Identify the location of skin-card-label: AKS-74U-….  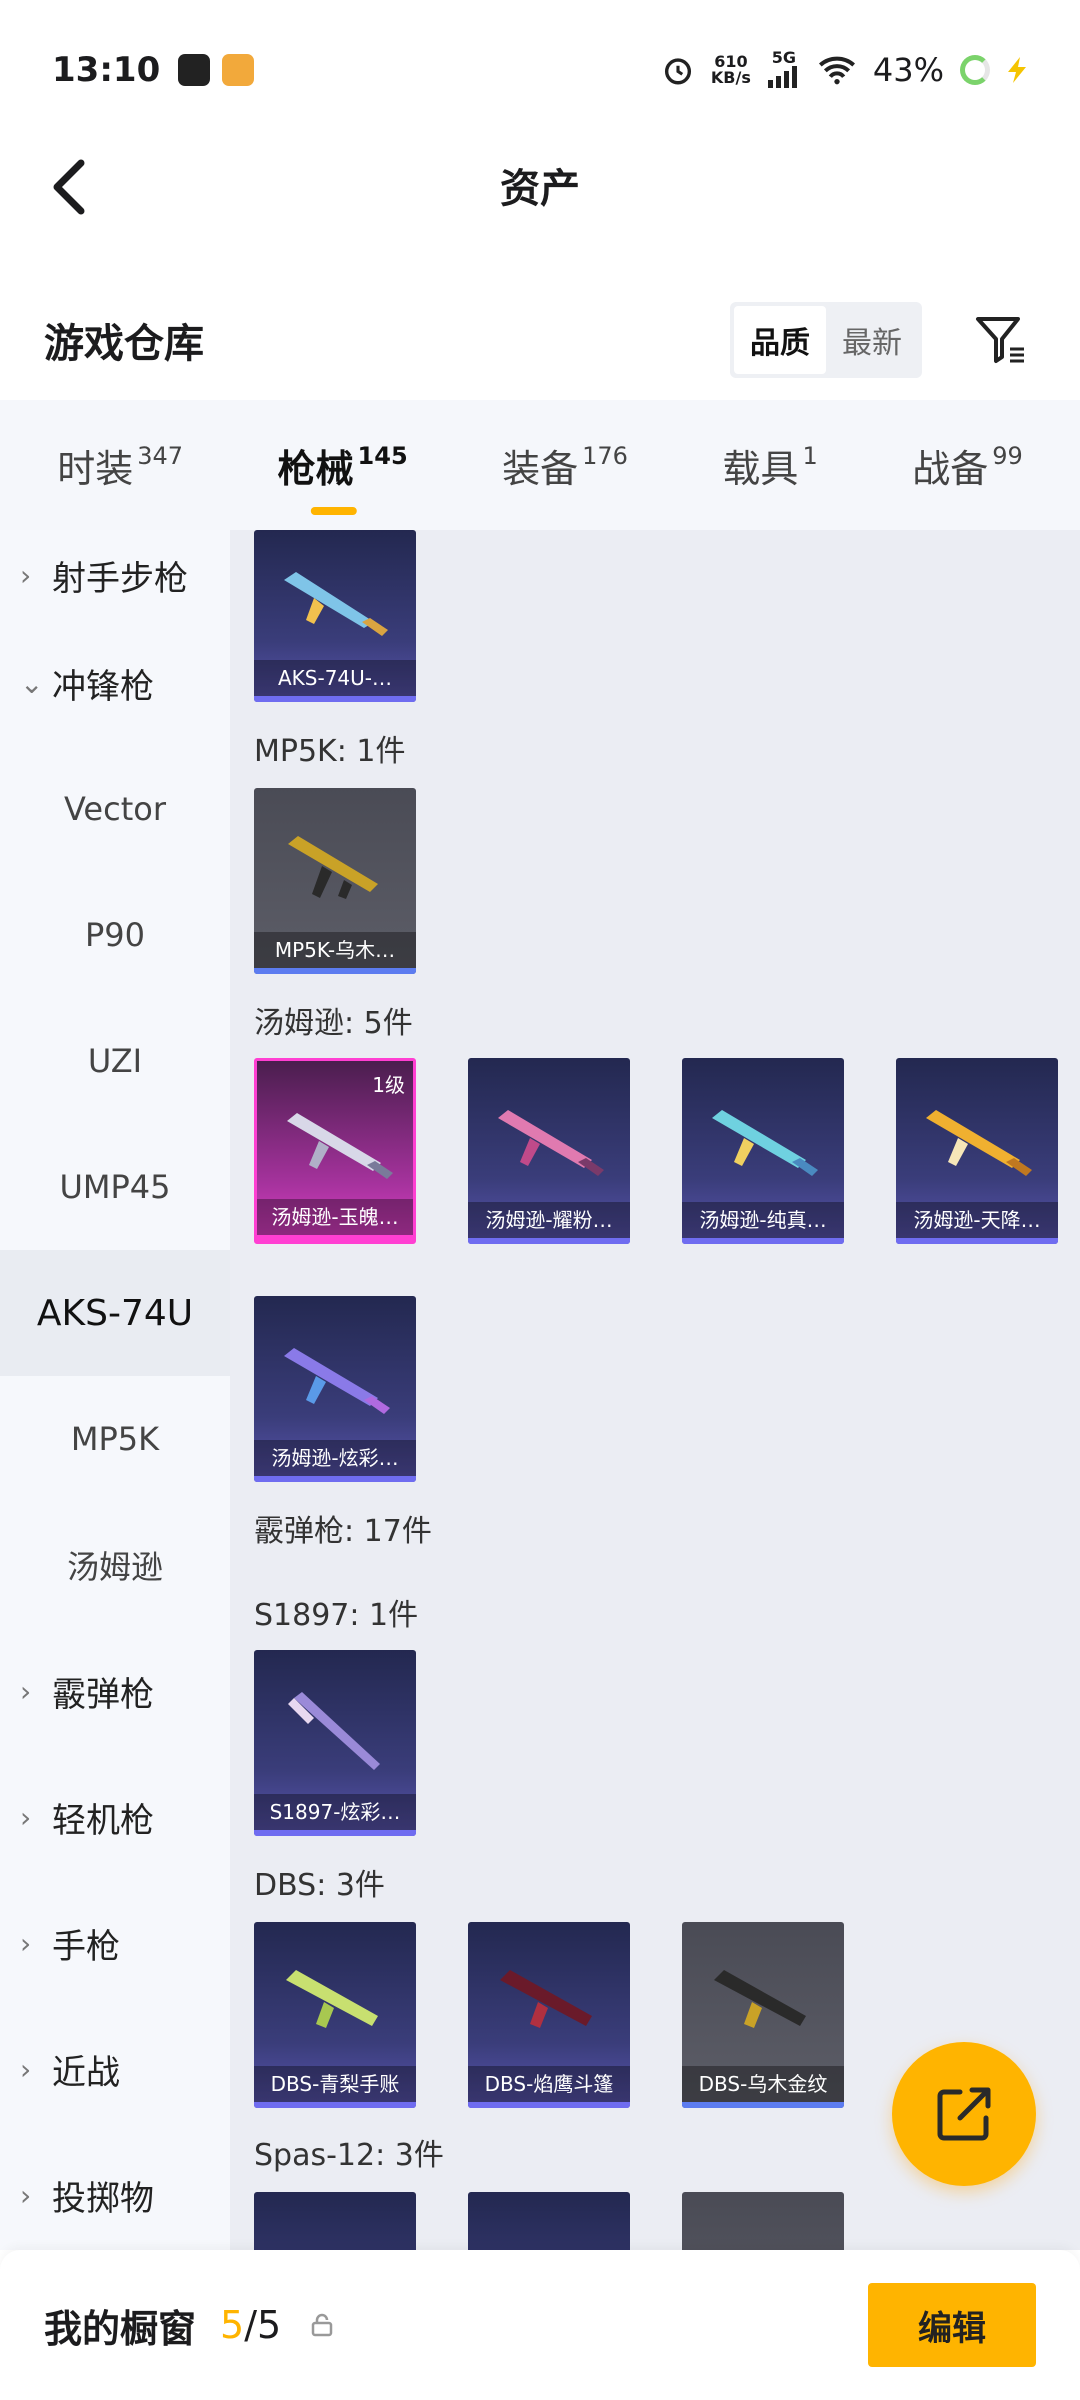
(335, 678).